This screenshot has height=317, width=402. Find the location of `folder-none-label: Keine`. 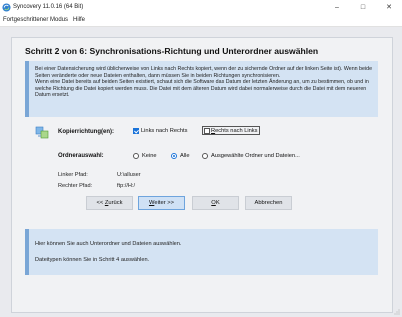

folder-none-label: Keine is located at coordinates (149, 156).